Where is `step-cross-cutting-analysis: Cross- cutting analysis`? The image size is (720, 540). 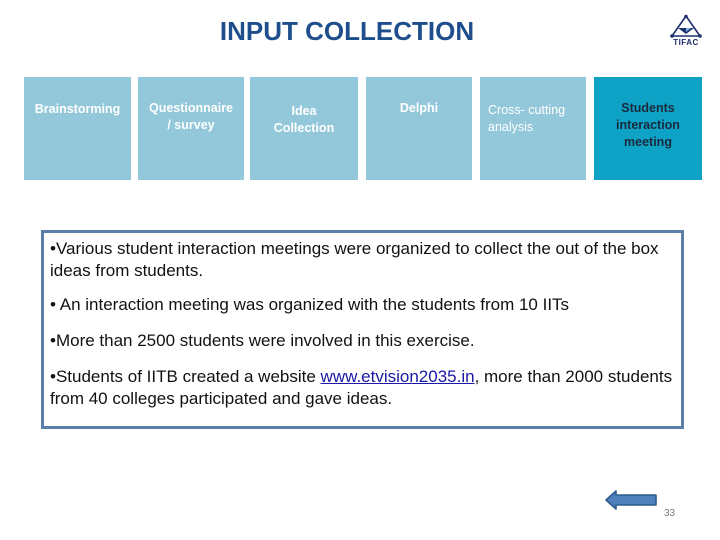
step-cross-cutting-analysis: Cross- cutting analysis is located at coordinates (533, 128).